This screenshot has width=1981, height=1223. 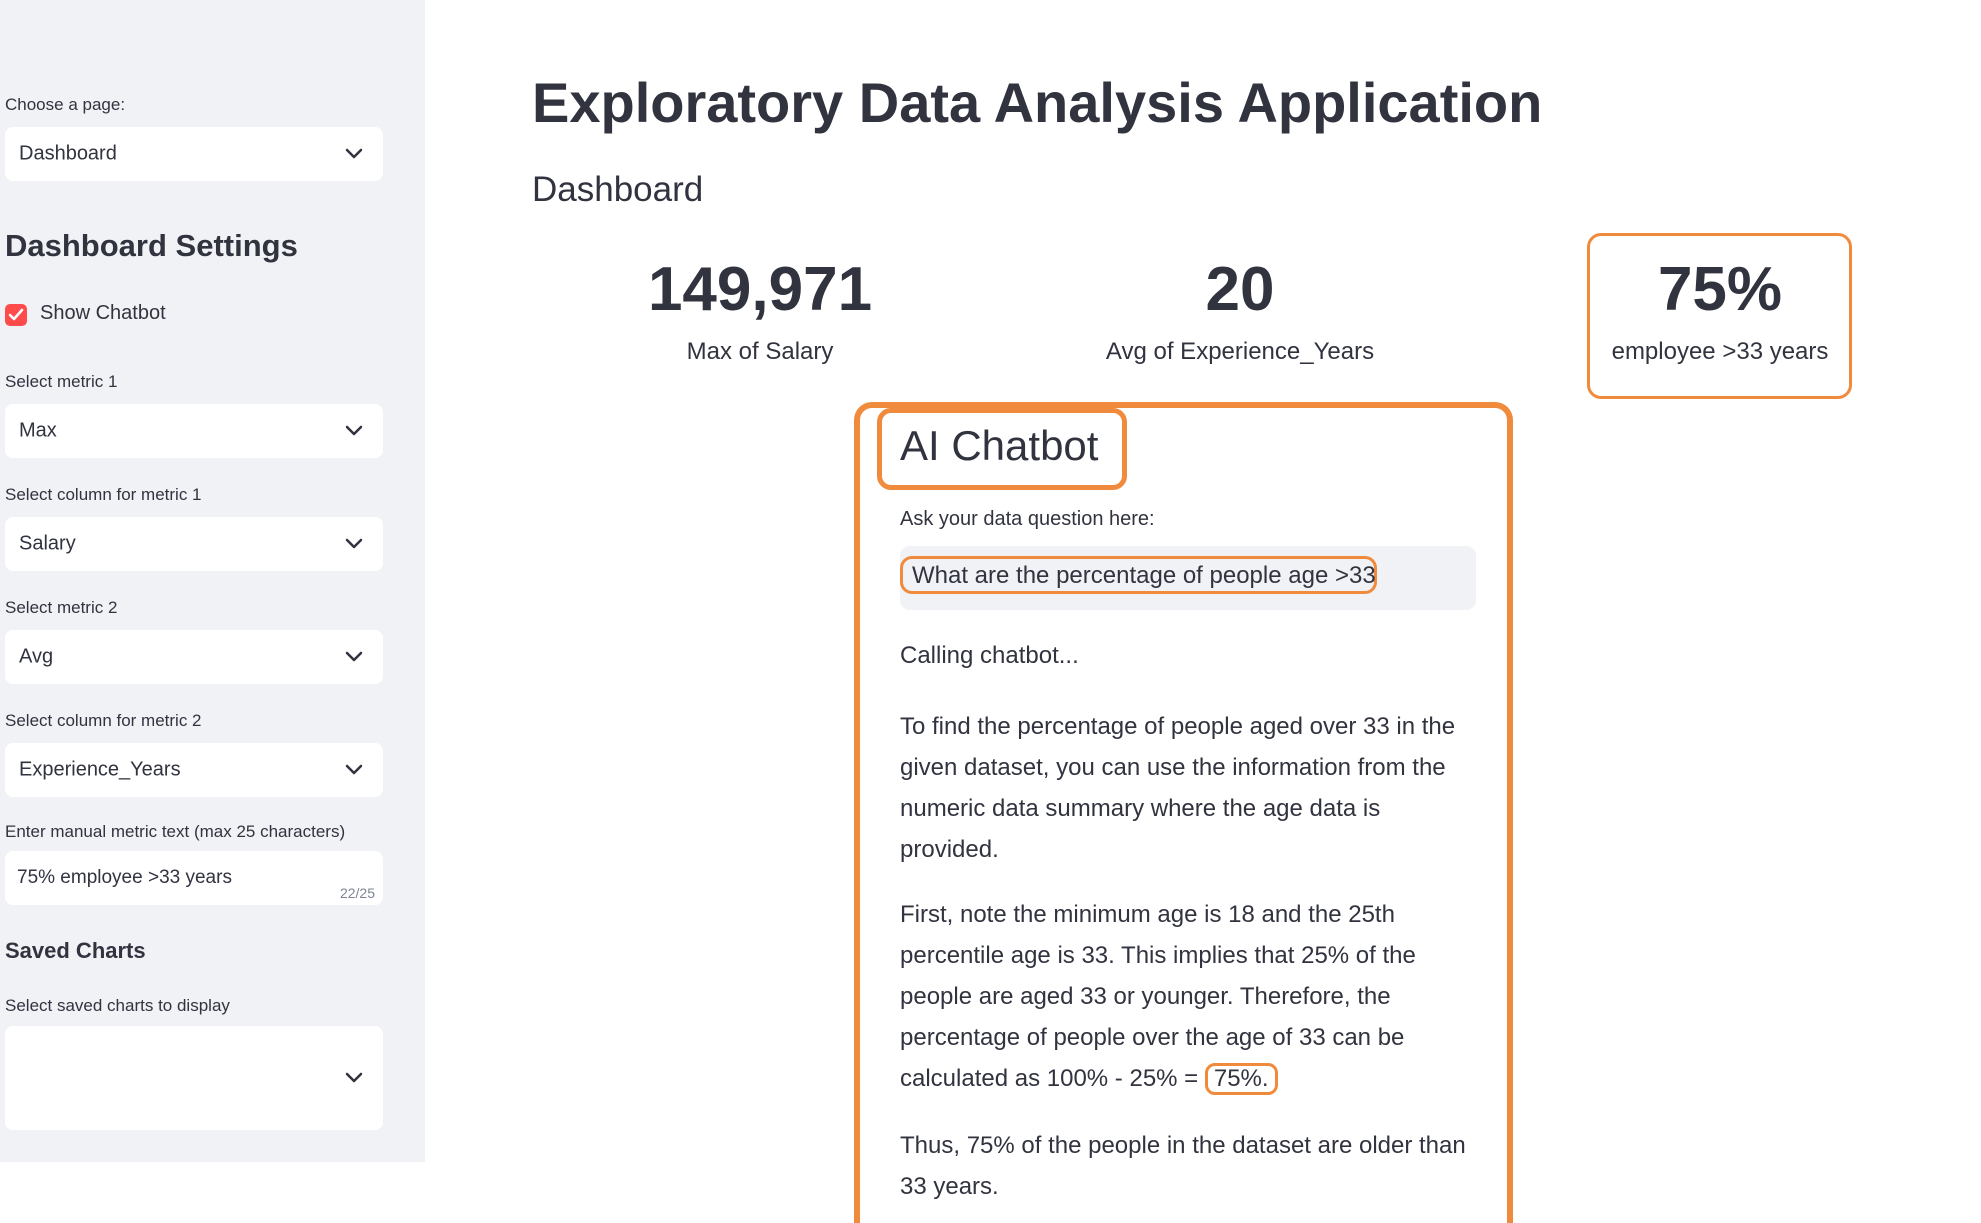 I want to click on column1-value: Salary, so click(x=47, y=543).